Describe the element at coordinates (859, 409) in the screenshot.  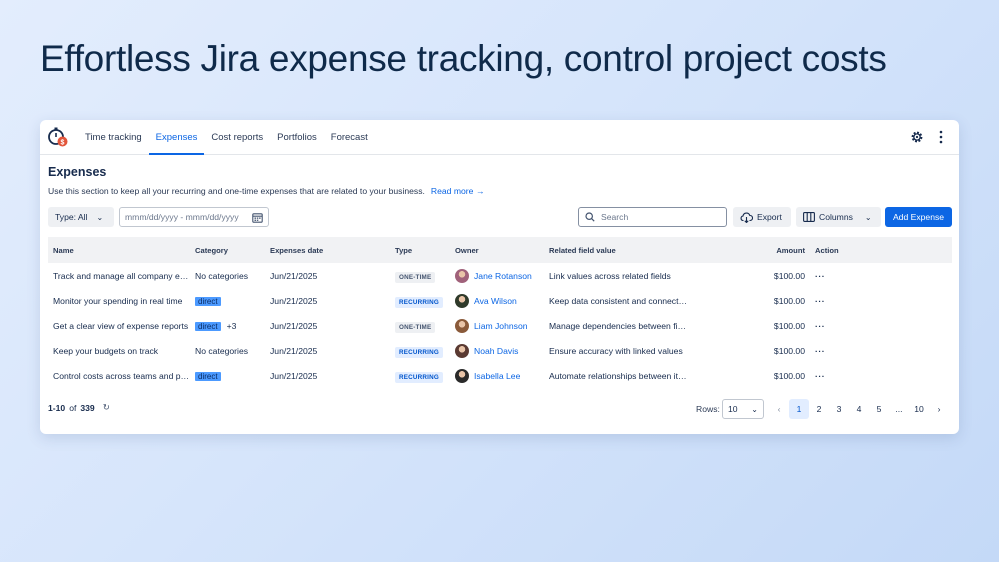
I see `page-4: 4` at that location.